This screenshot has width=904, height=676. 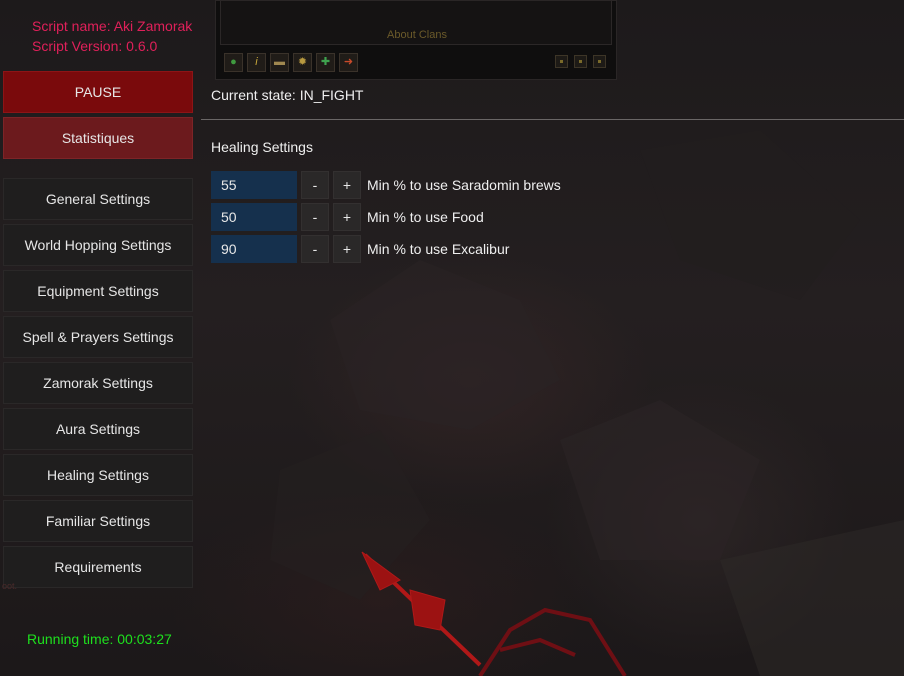 I want to click on script-version: Script Version: 0.6.0, so click(x=95, y=46).